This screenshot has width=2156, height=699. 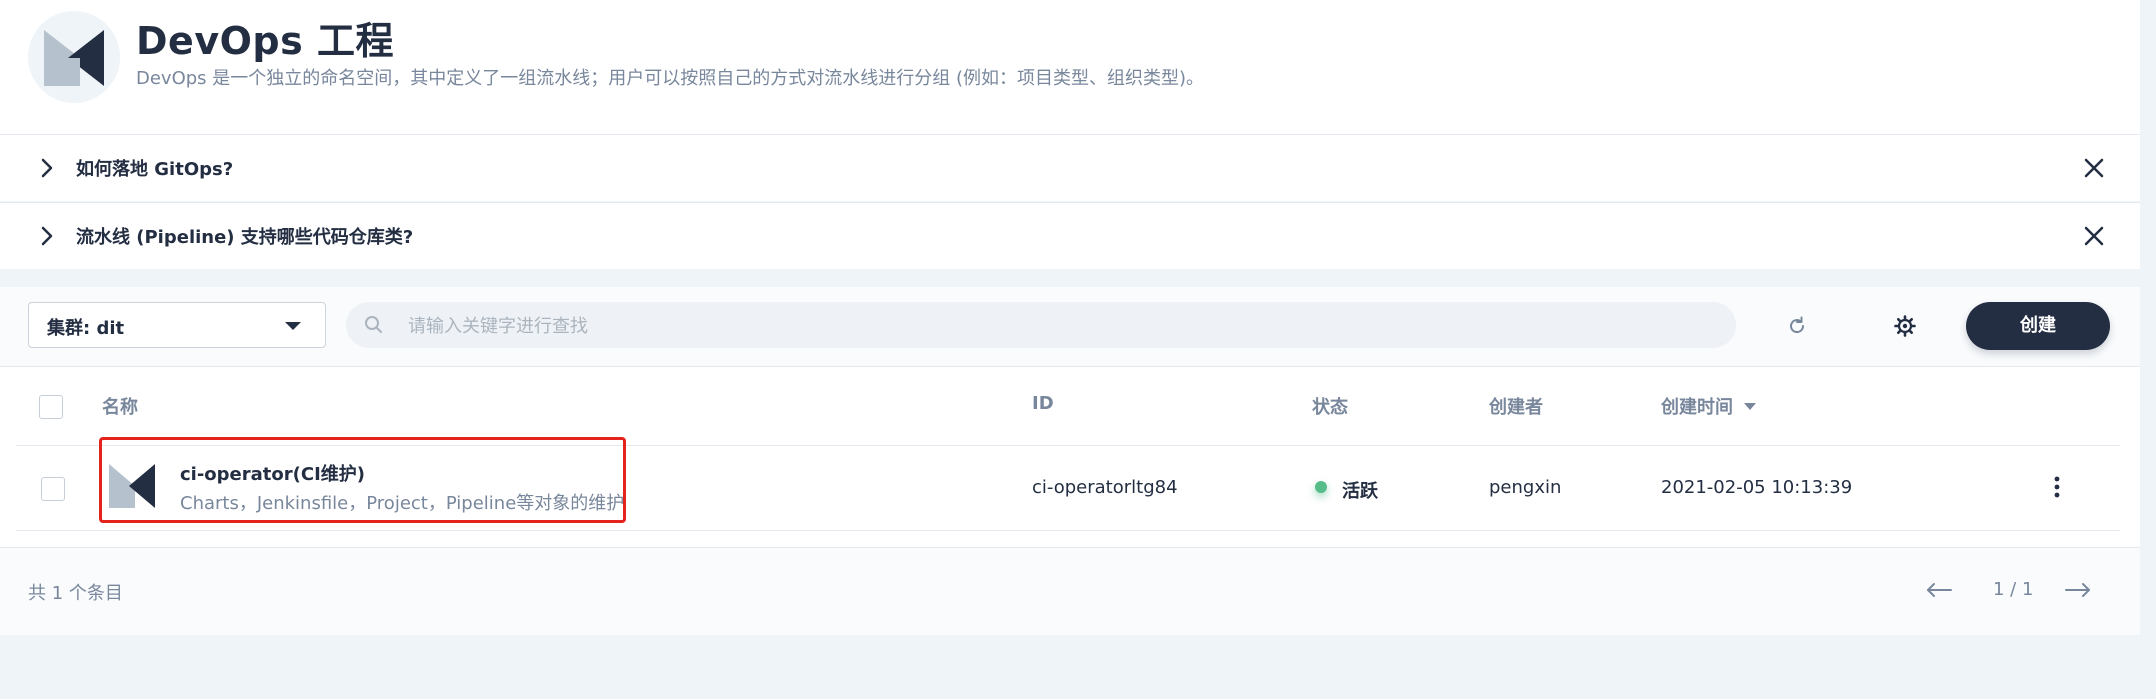 What do you see at coordinates (1070, 167) in the screenshot?
I see `faq-item-gitops: 如何落地 GitOps?` at bounding box center [1070, 167].